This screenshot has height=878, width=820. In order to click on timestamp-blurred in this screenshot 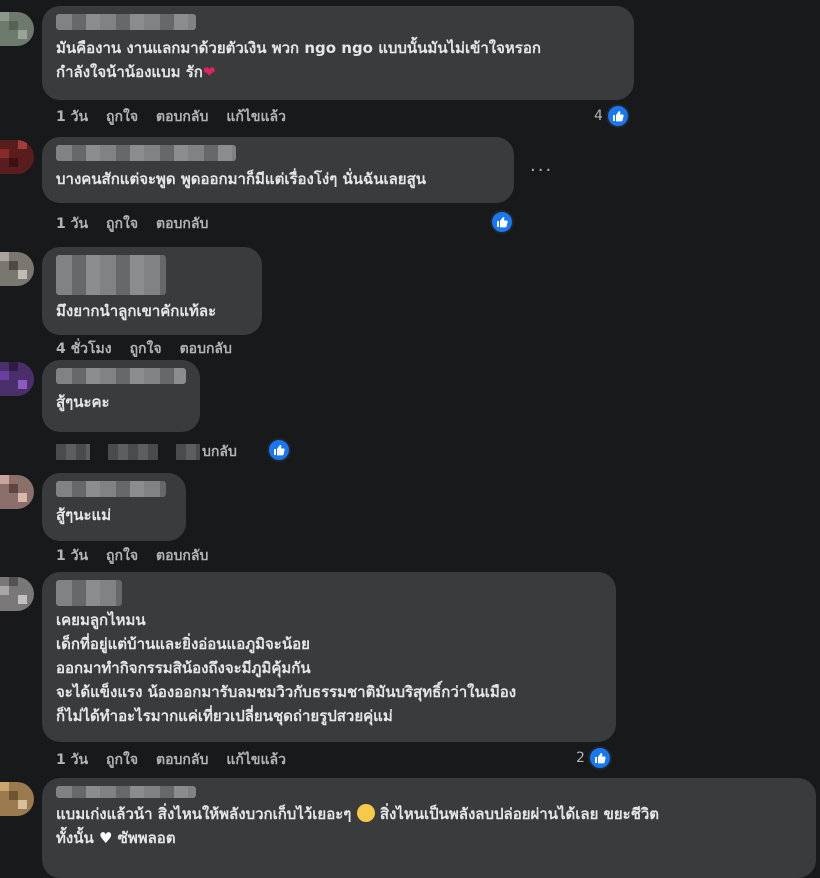, I will do `click(73, 452)`.